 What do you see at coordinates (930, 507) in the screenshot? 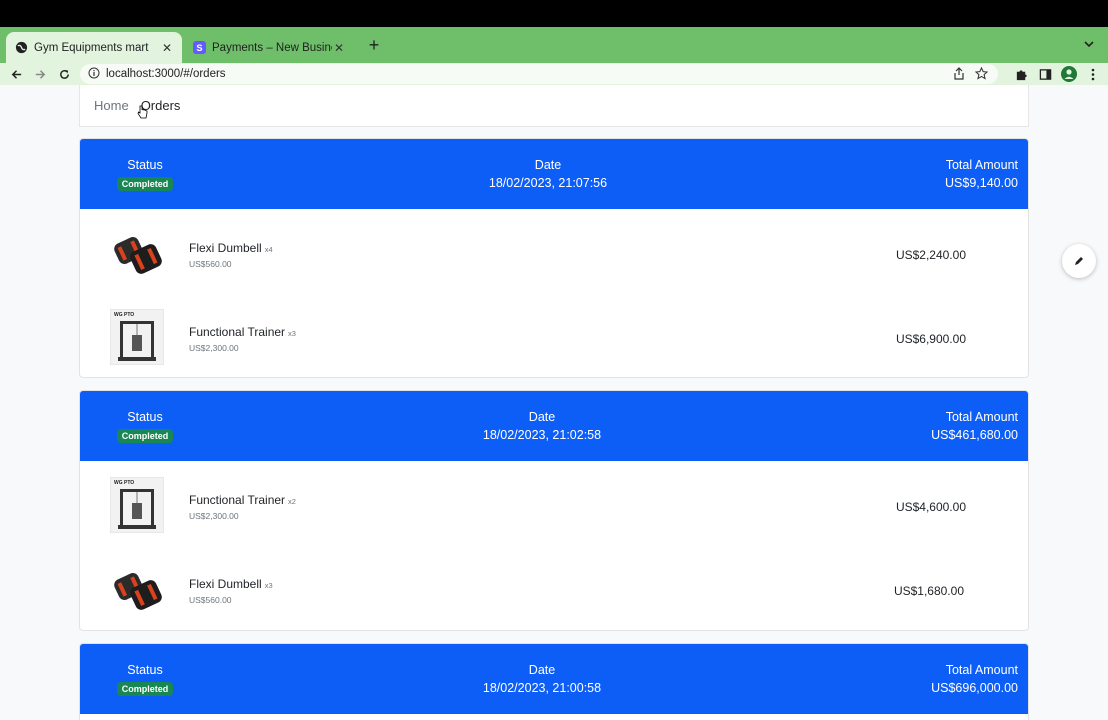
I see `item-line-total: US$4,600.00` at bounding box center [930, 507].